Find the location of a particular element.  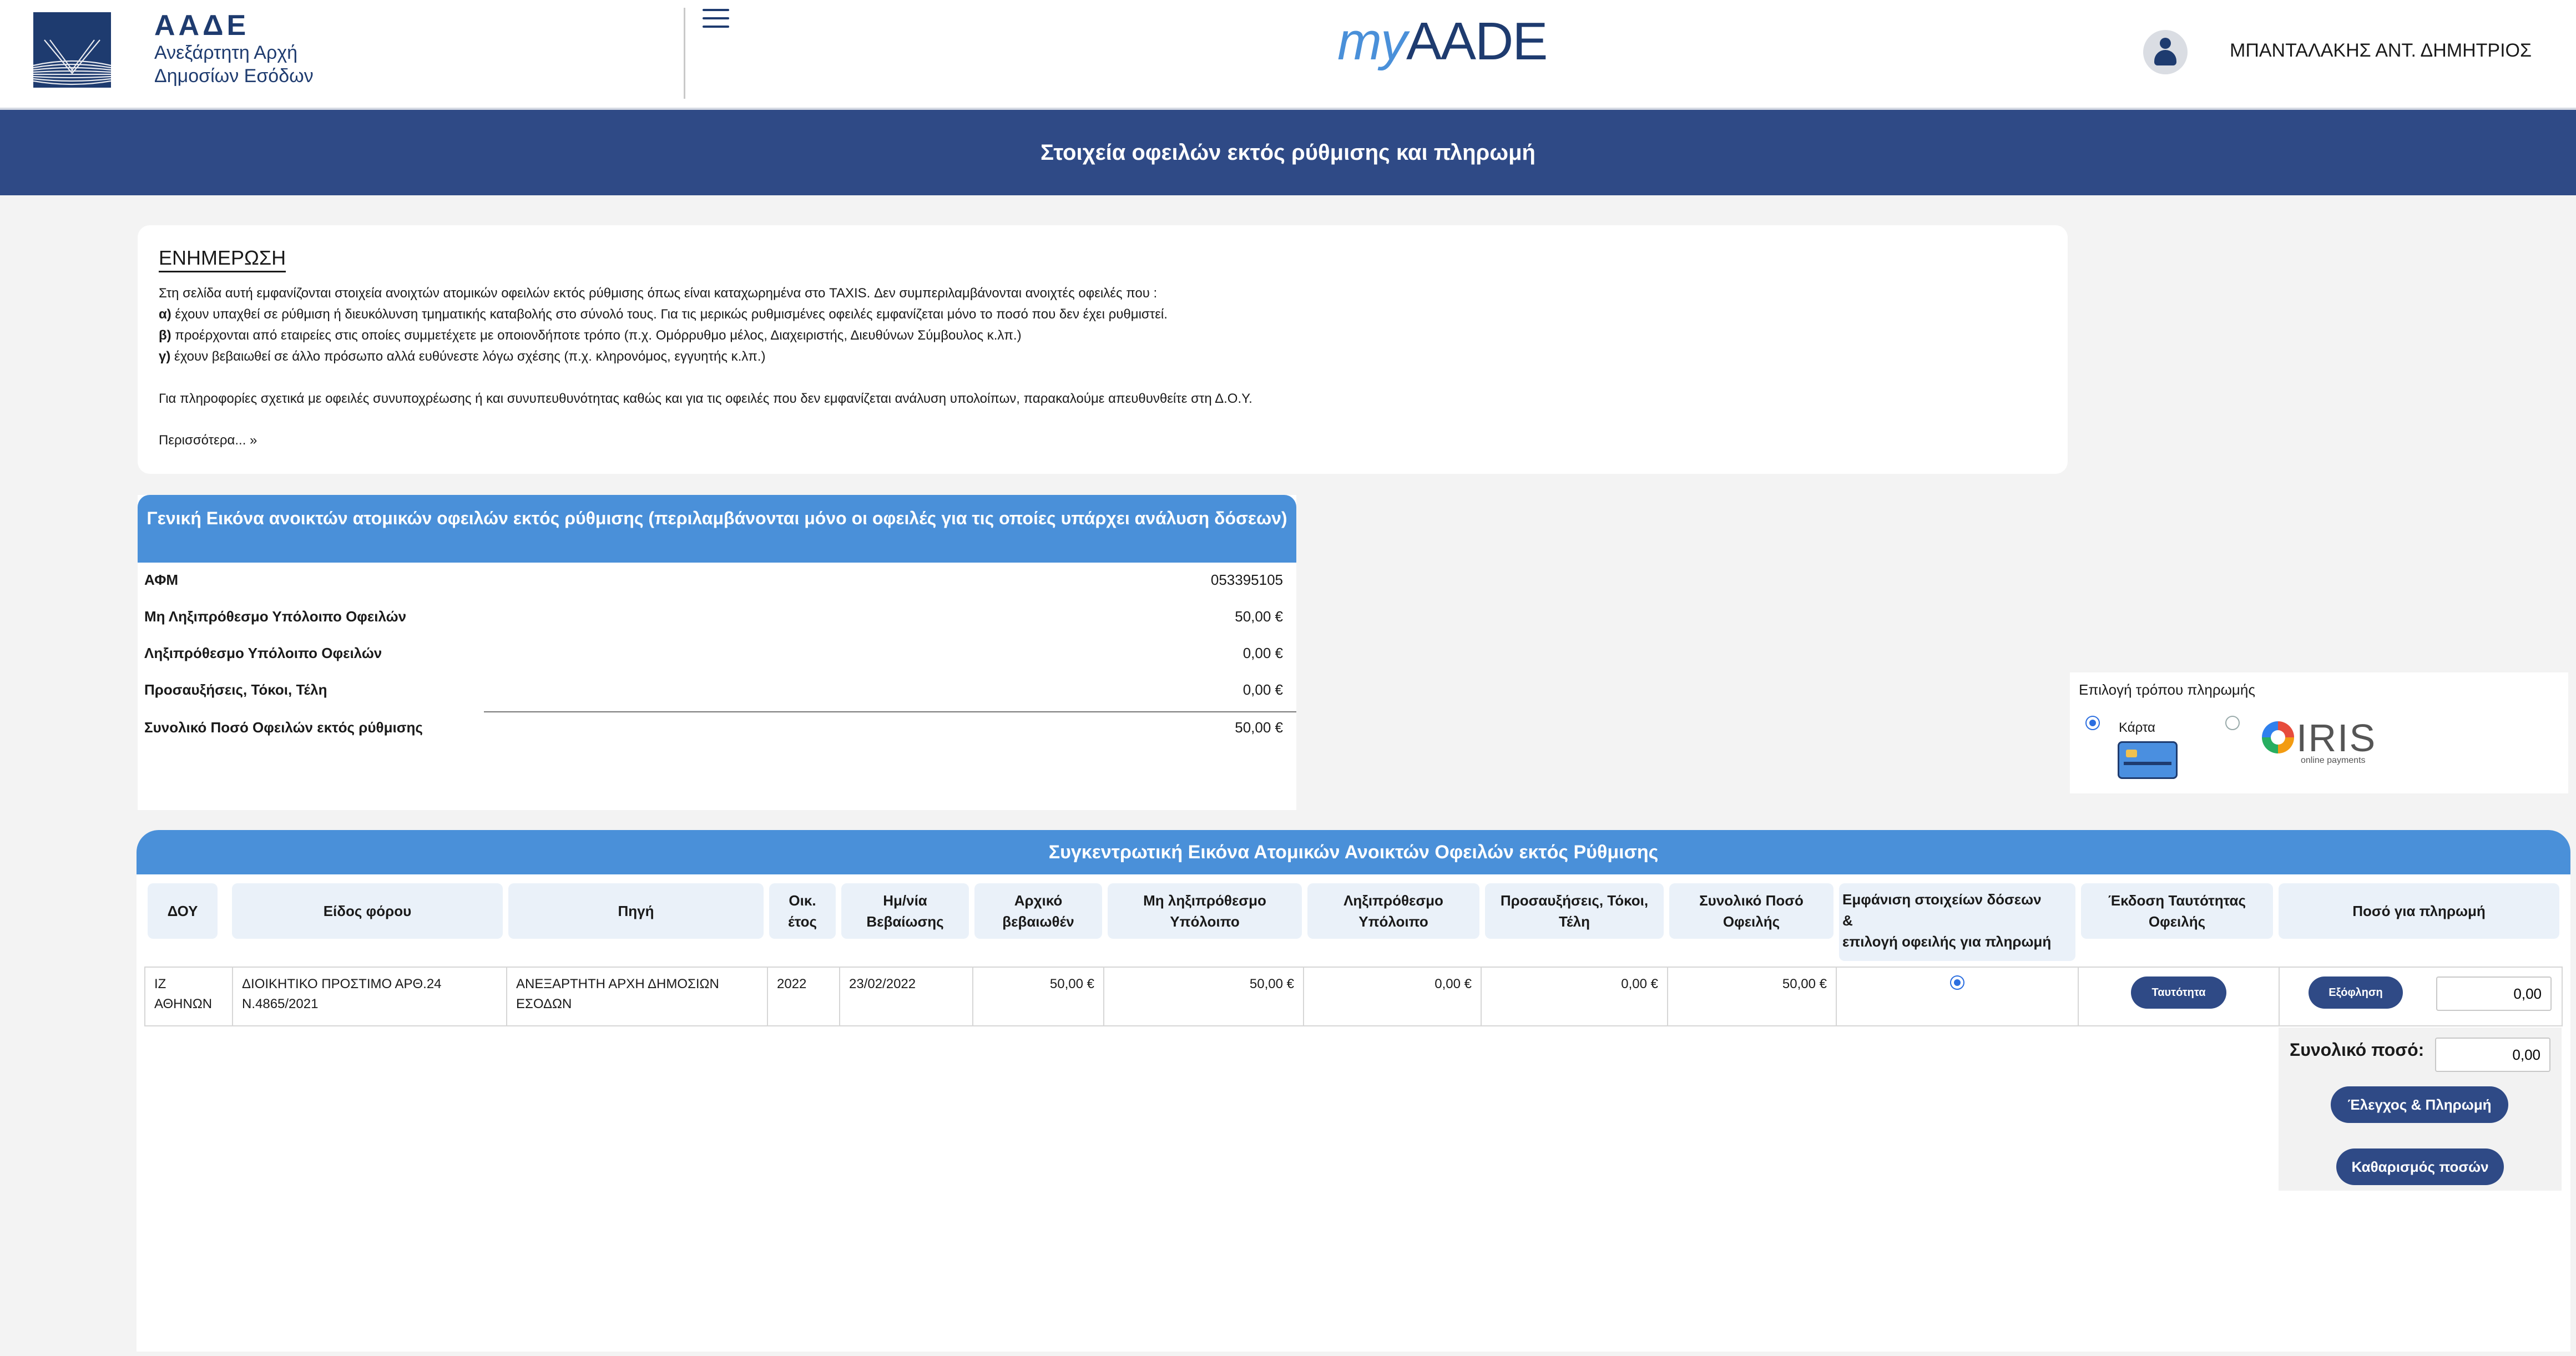

column-header-surcharges: Προσαυξήσεις, Τόκοι, Τέλη is located at coordinates (1574, 911).